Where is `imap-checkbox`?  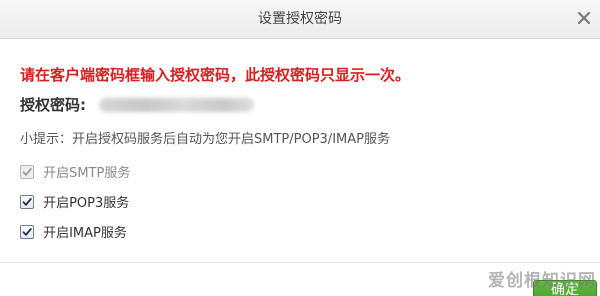
imap-checkbox is located at coordinates (27, 231).